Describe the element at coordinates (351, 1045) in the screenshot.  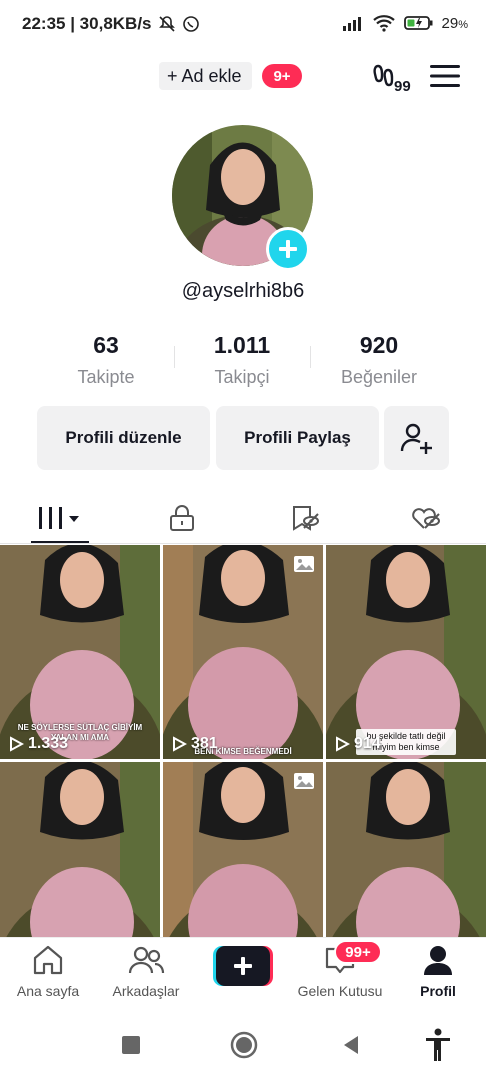
I see `back-icon` at that location.